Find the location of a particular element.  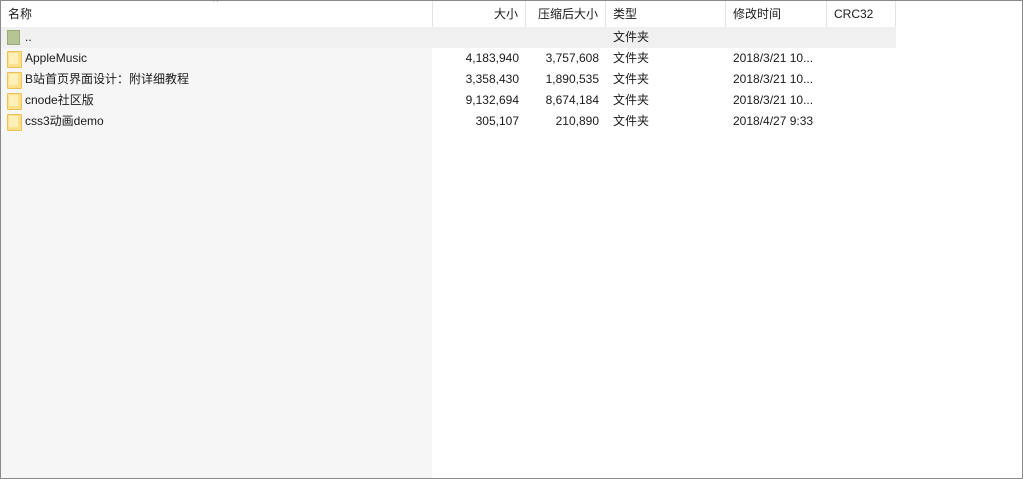

item-modified is located at coordinates (776, 37).